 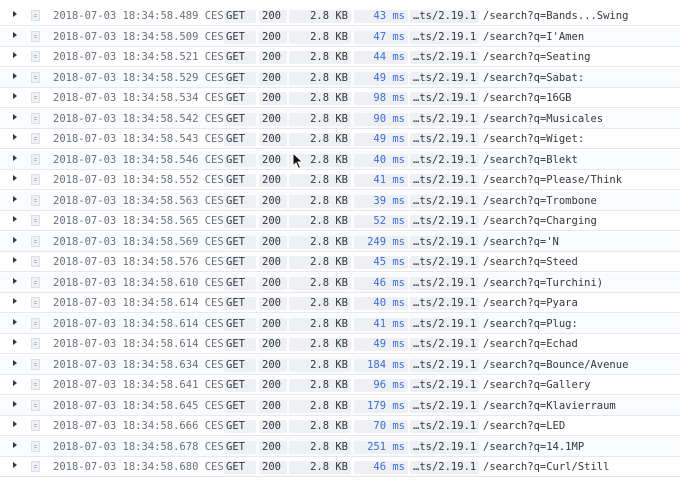 What do you see at coordinates (521, 241) in the screenshot?
I see `request-url: /search?q='N` at bounding box center [521, 241].